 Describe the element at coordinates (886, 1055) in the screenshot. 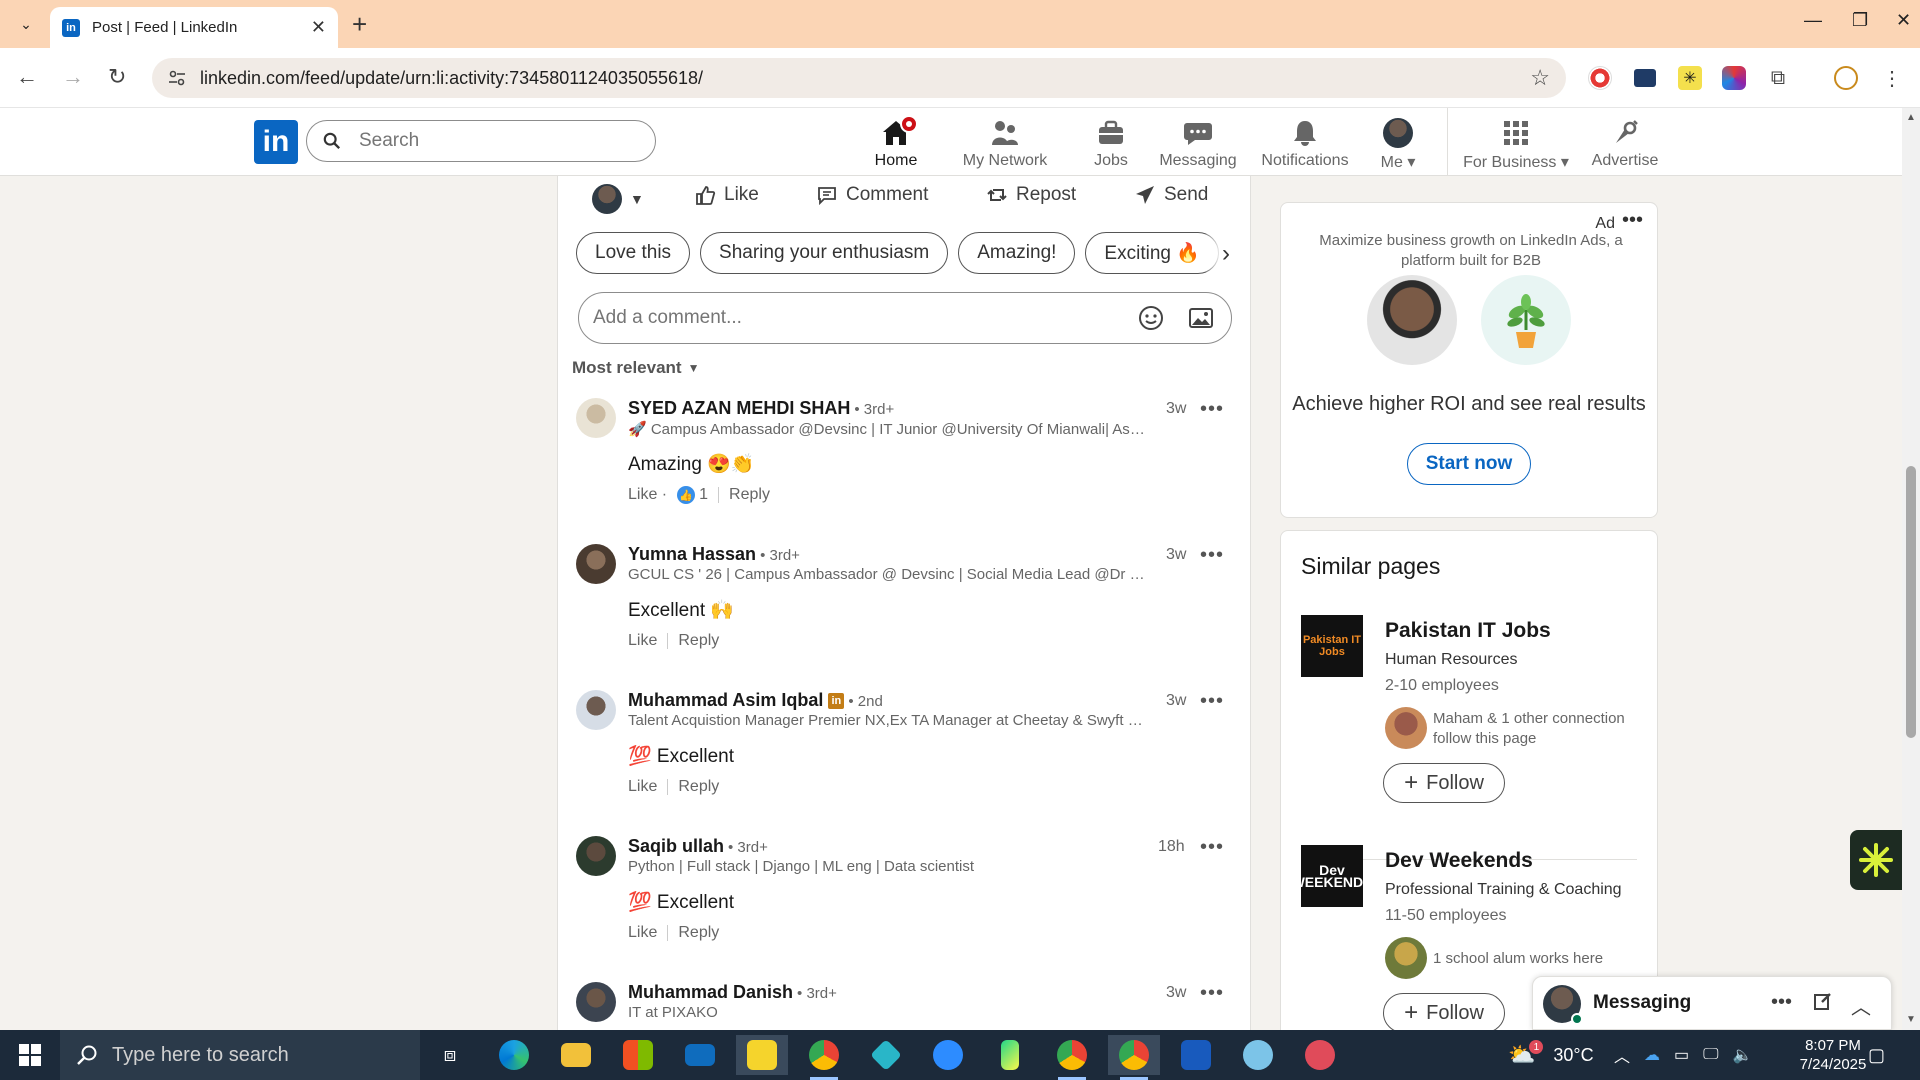

I see `app-diamond-icon` at that location.